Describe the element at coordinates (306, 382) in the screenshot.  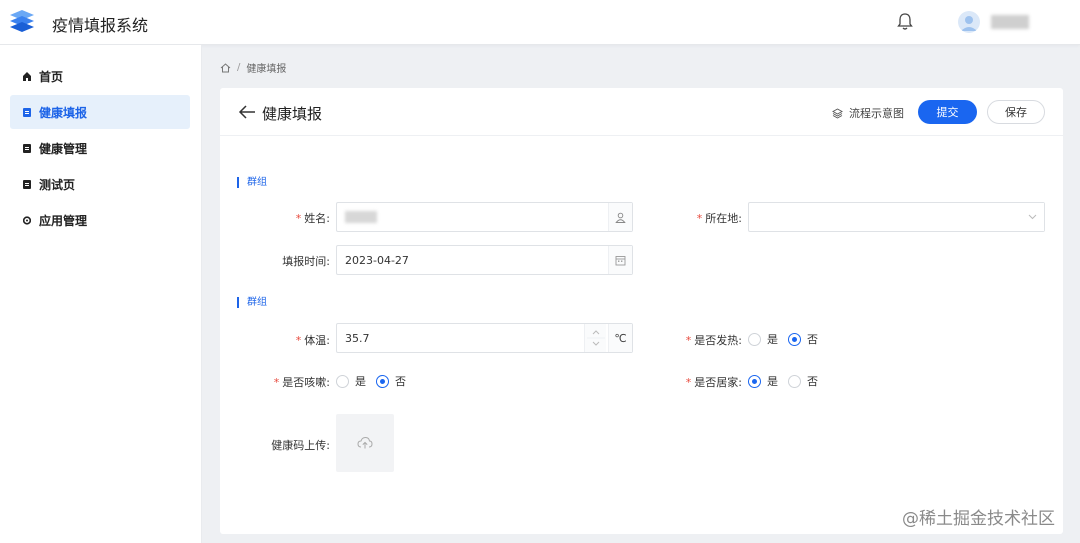
I see `cough-label-text: 是否咳嗽:` at that location.